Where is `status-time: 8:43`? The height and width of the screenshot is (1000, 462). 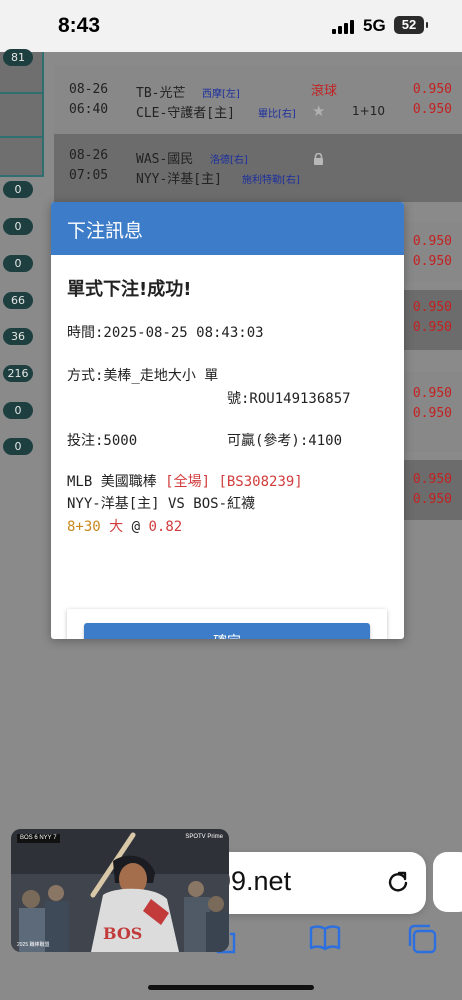
status-time: 8:43 is located at coordinates (79, 25).